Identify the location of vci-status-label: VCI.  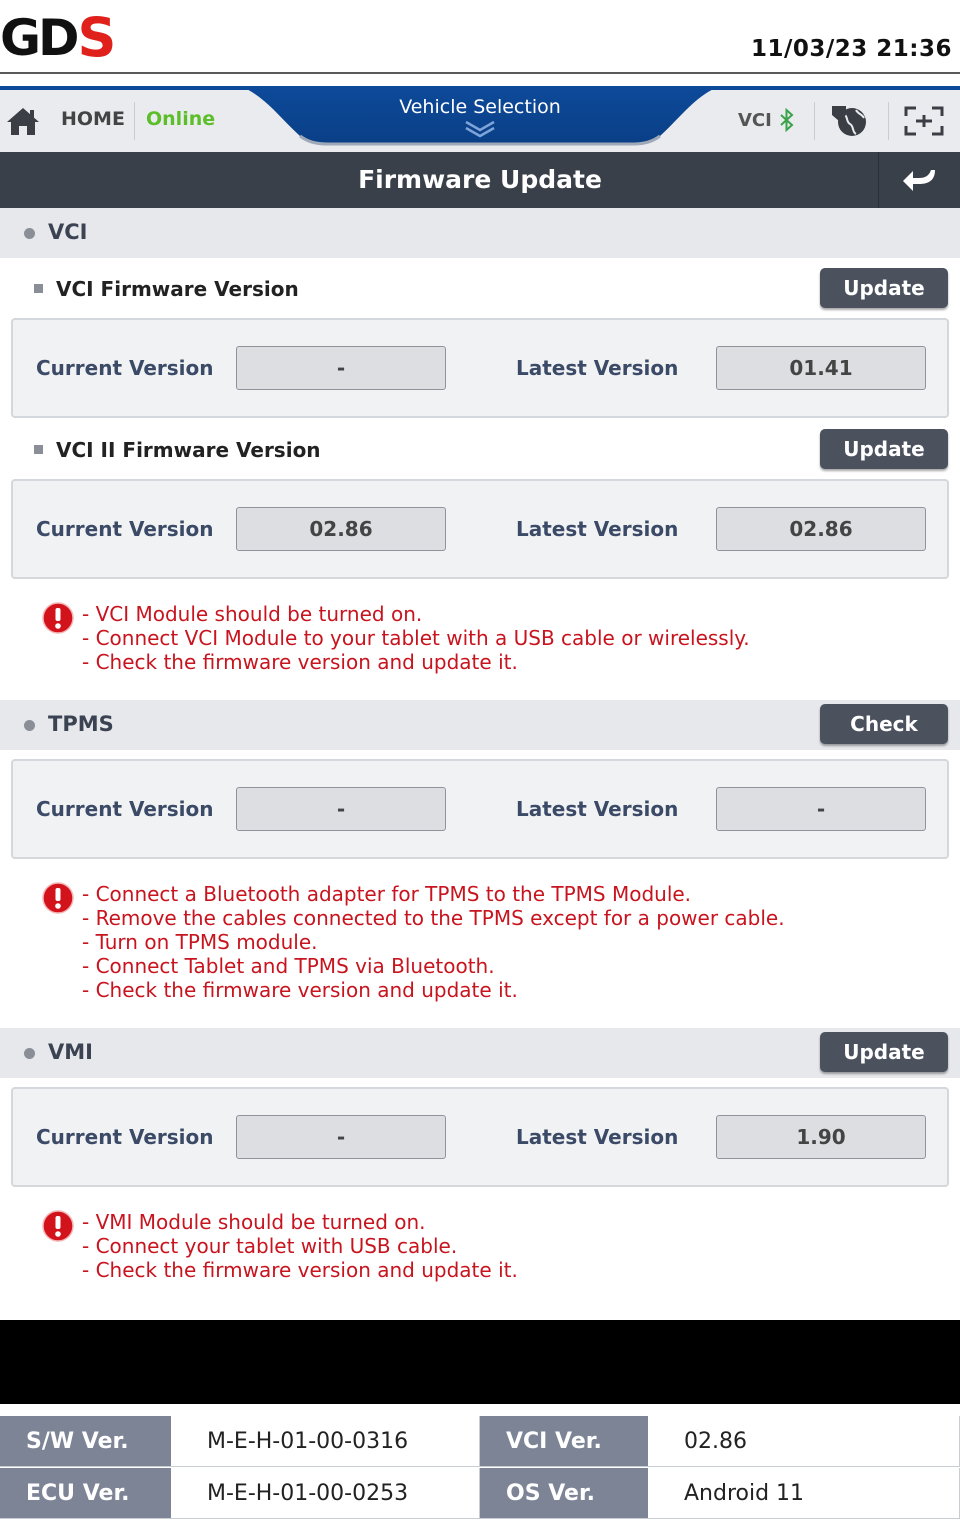
(755, 120).